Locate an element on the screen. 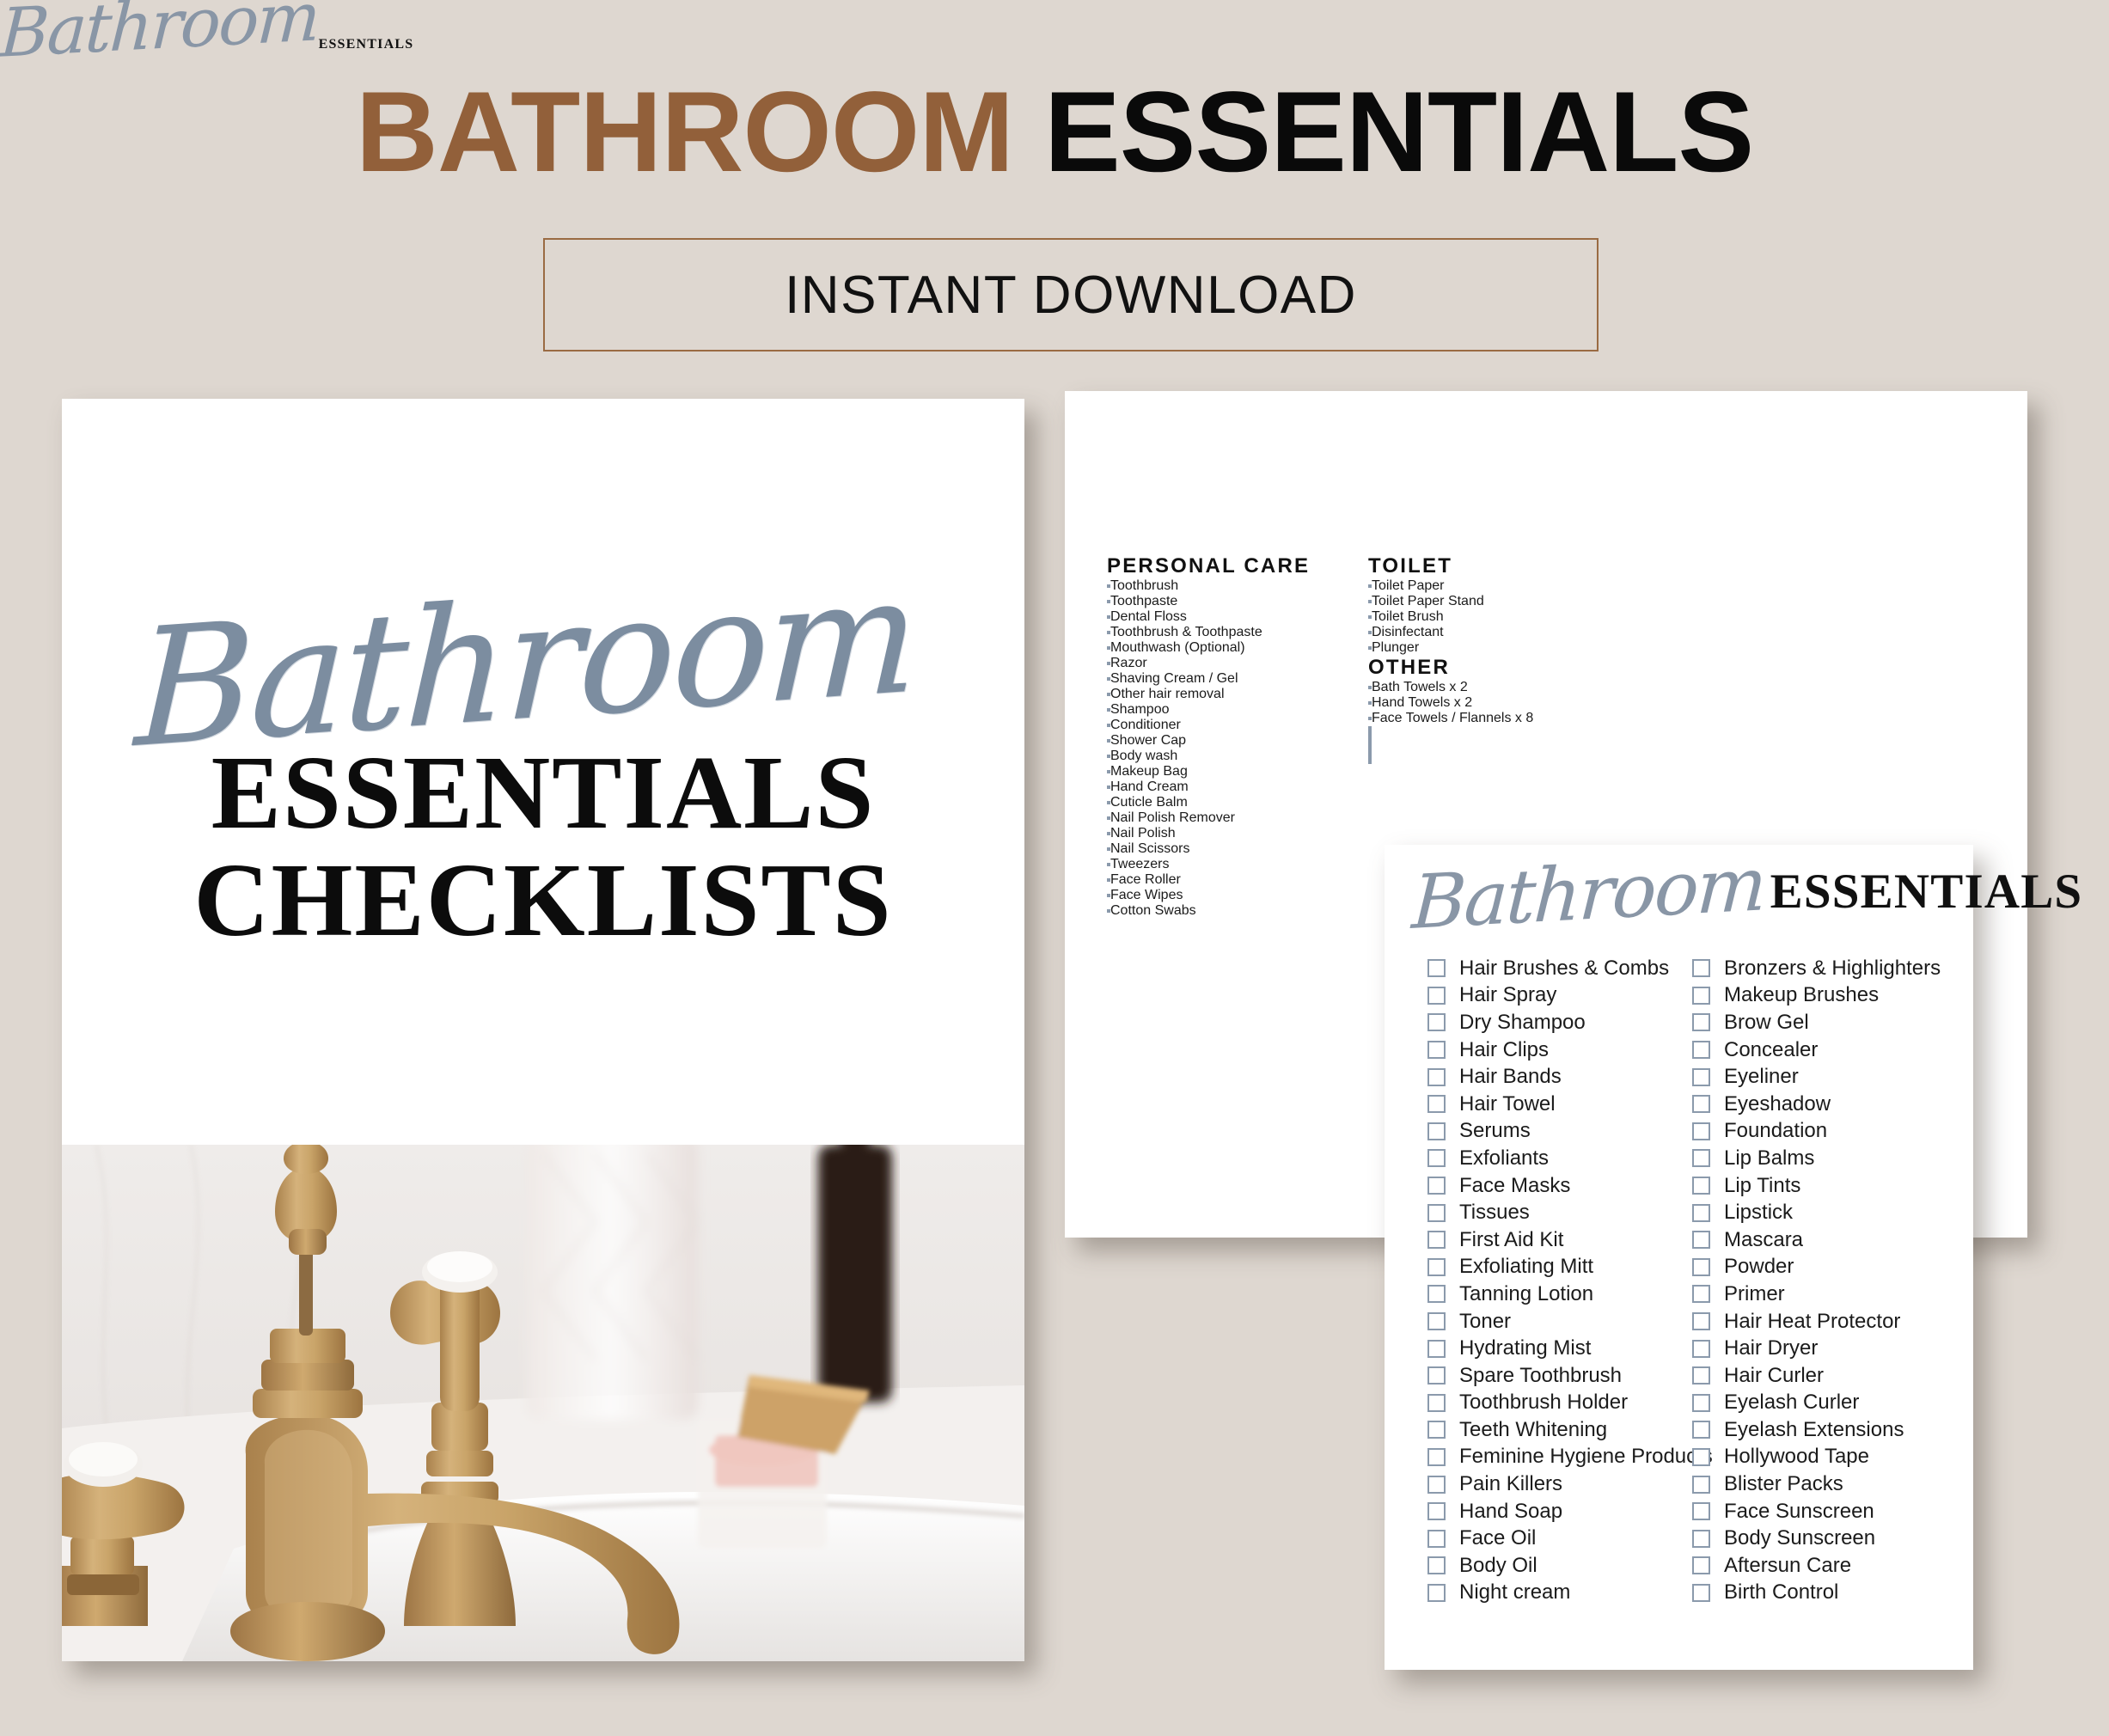  checklist-item: Hand Soap is located at coordinates (1565, 1511).